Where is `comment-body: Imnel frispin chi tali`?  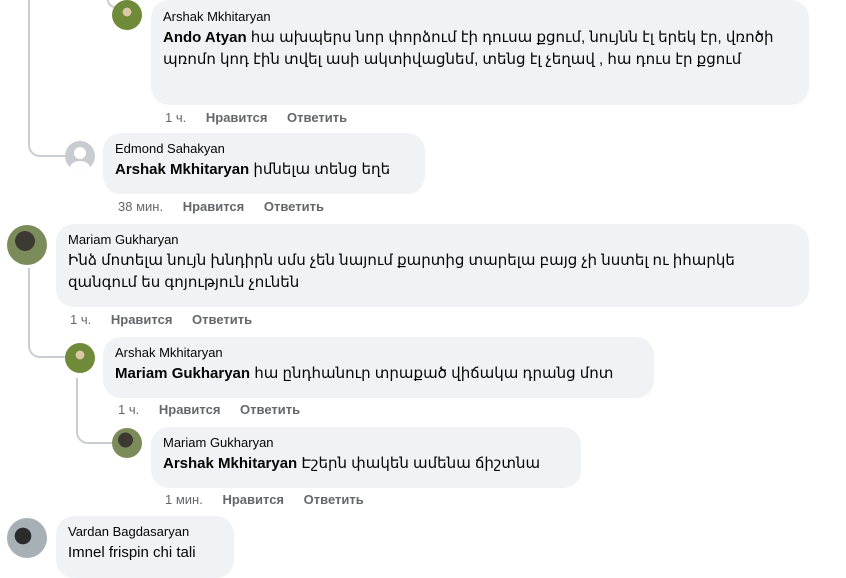
comment-body: Imnel frispin chi tali is located at coordinates (132, 552).